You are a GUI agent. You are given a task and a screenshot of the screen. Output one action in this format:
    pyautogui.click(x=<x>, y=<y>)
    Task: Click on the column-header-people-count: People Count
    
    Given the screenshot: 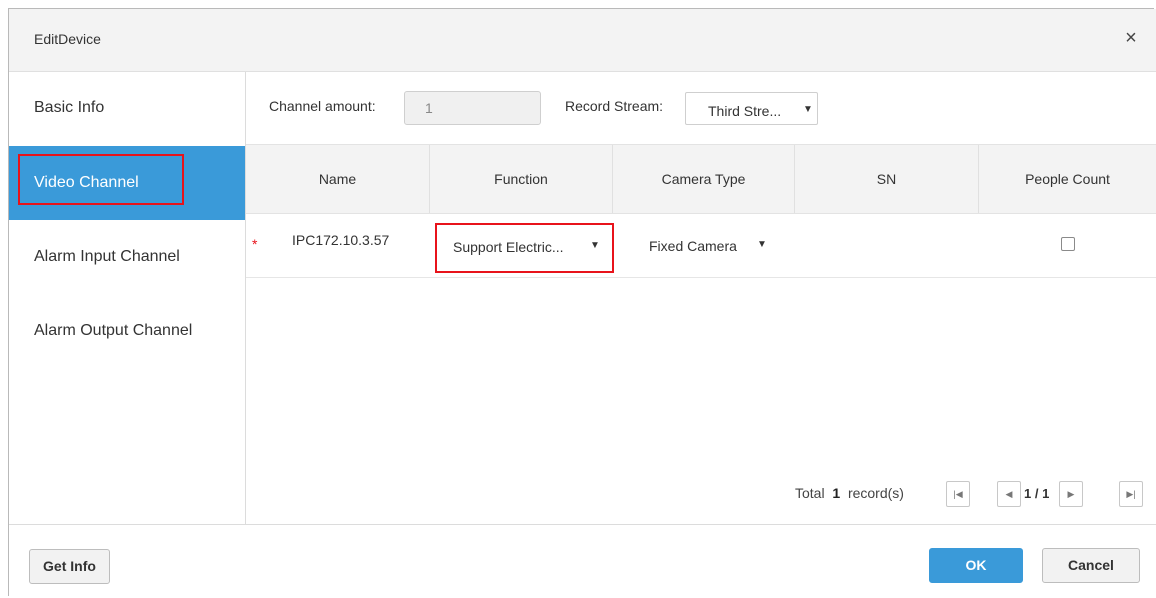 What is the action you would take?
    pyautogui.click(x=1067, y=179)
    